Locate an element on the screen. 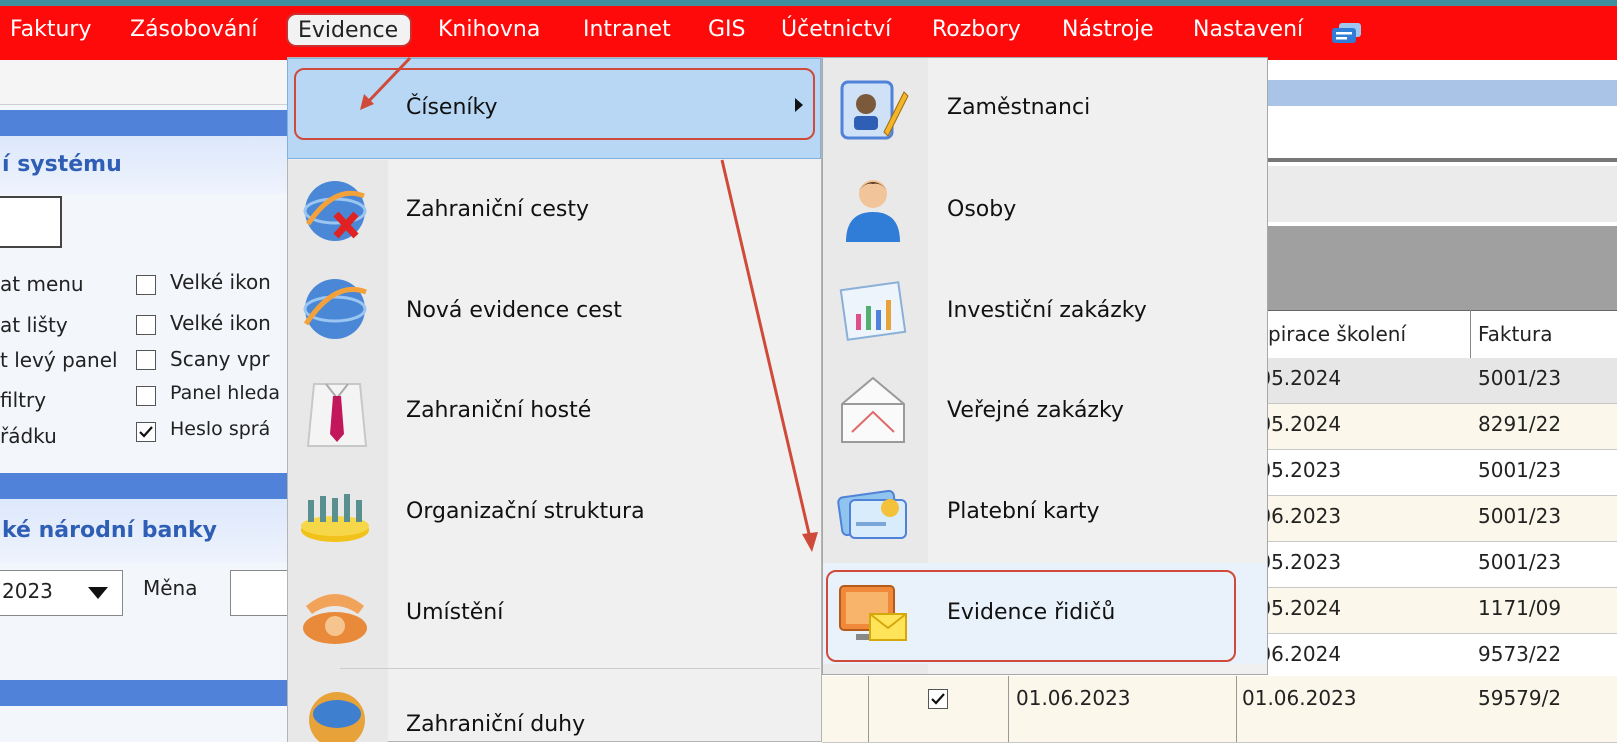 This screenshot has height=743, width=1617. submenu-item-label: Zaměstnanci is located at coordinates (1019, 107).